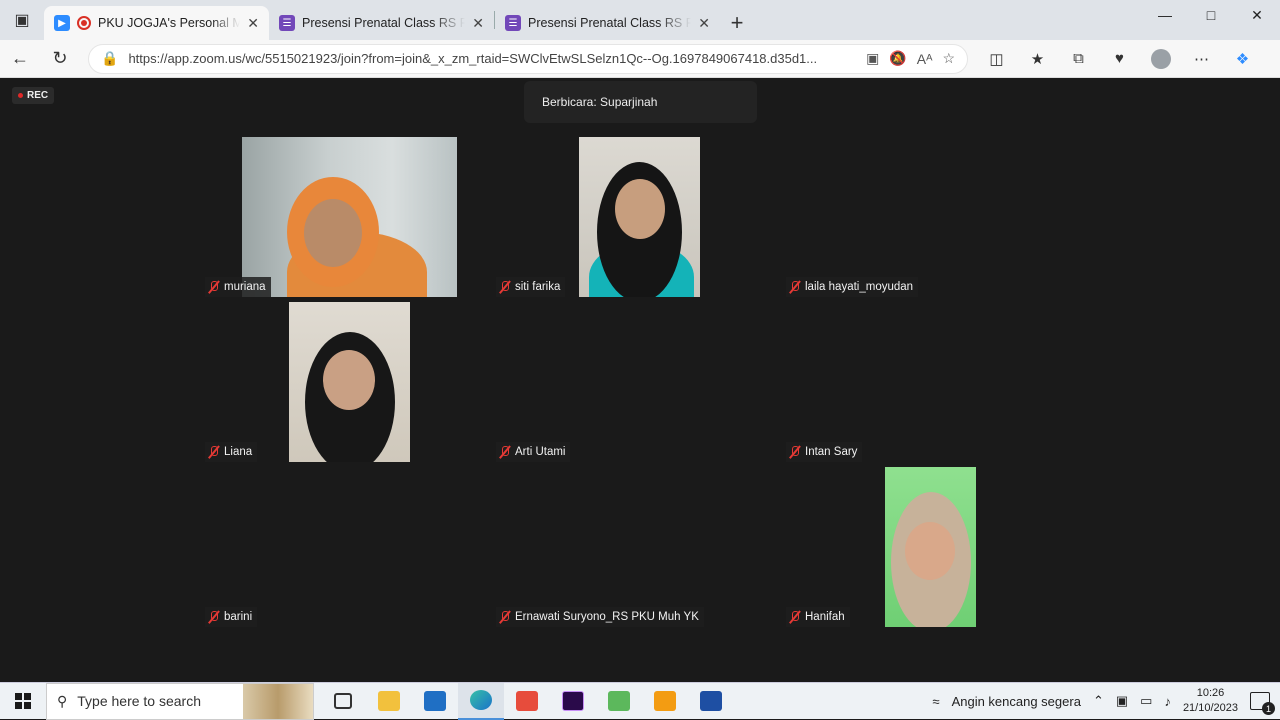 The image size is (1280, 720). I want to click on participant-name: Liana, so click(238, 452).